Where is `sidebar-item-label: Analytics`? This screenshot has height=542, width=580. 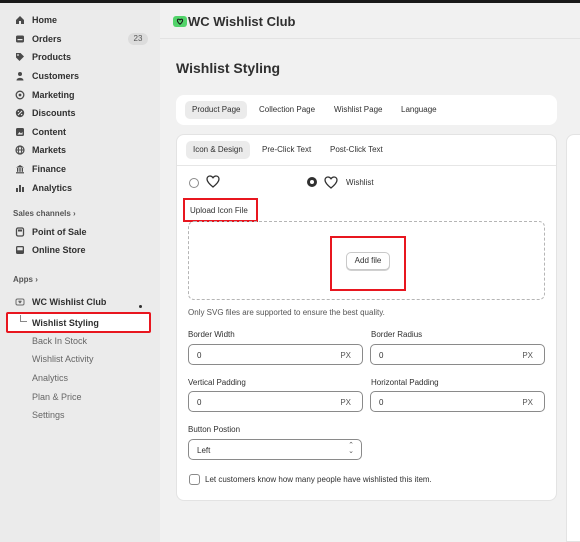 sidebar-item-label: Analytics is located at coordinates (52, 188).